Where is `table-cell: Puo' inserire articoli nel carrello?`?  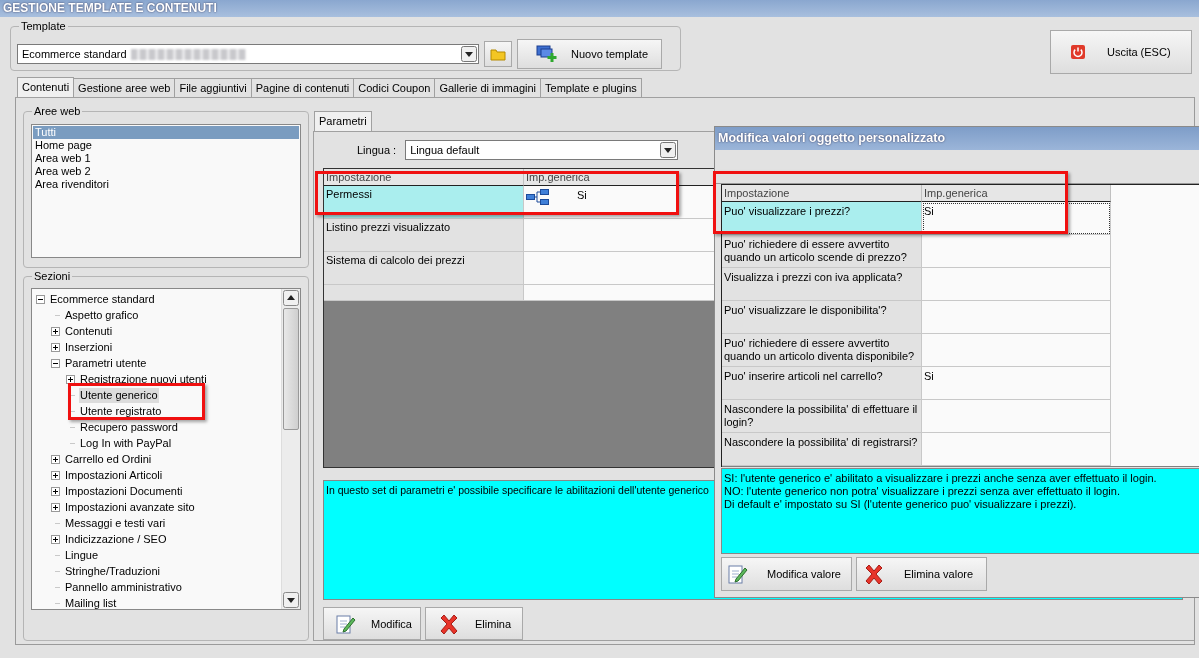 table-cell: Puo' inserire articoli nel carrello? is located at coordinates (822, 383).